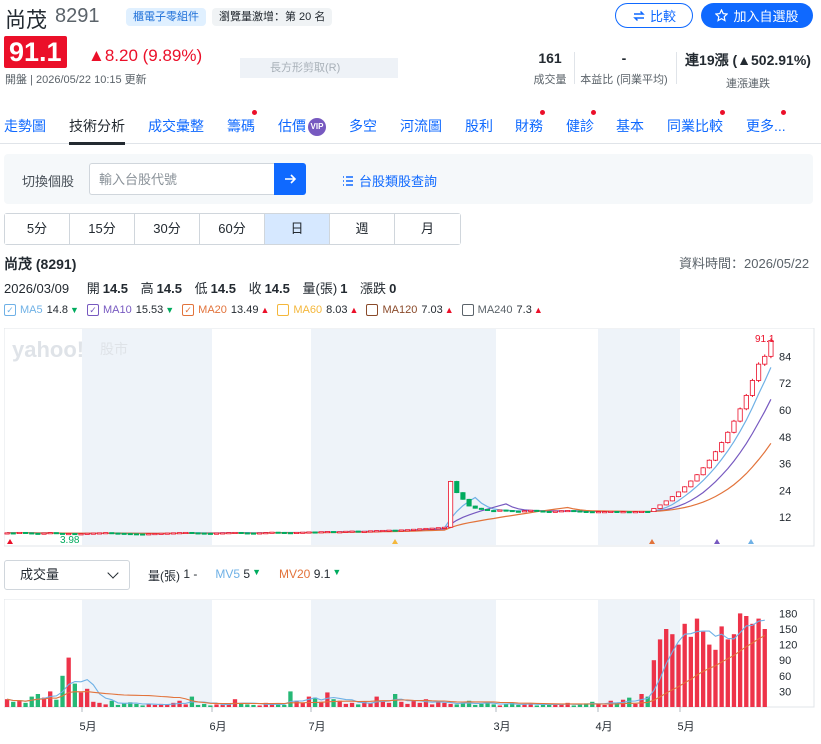 The height and width of the screenshot is (744, 821). Describe the element at coordinates (97, 130) in the screenshot. I see `tab-technical: 技術分析` at that location.